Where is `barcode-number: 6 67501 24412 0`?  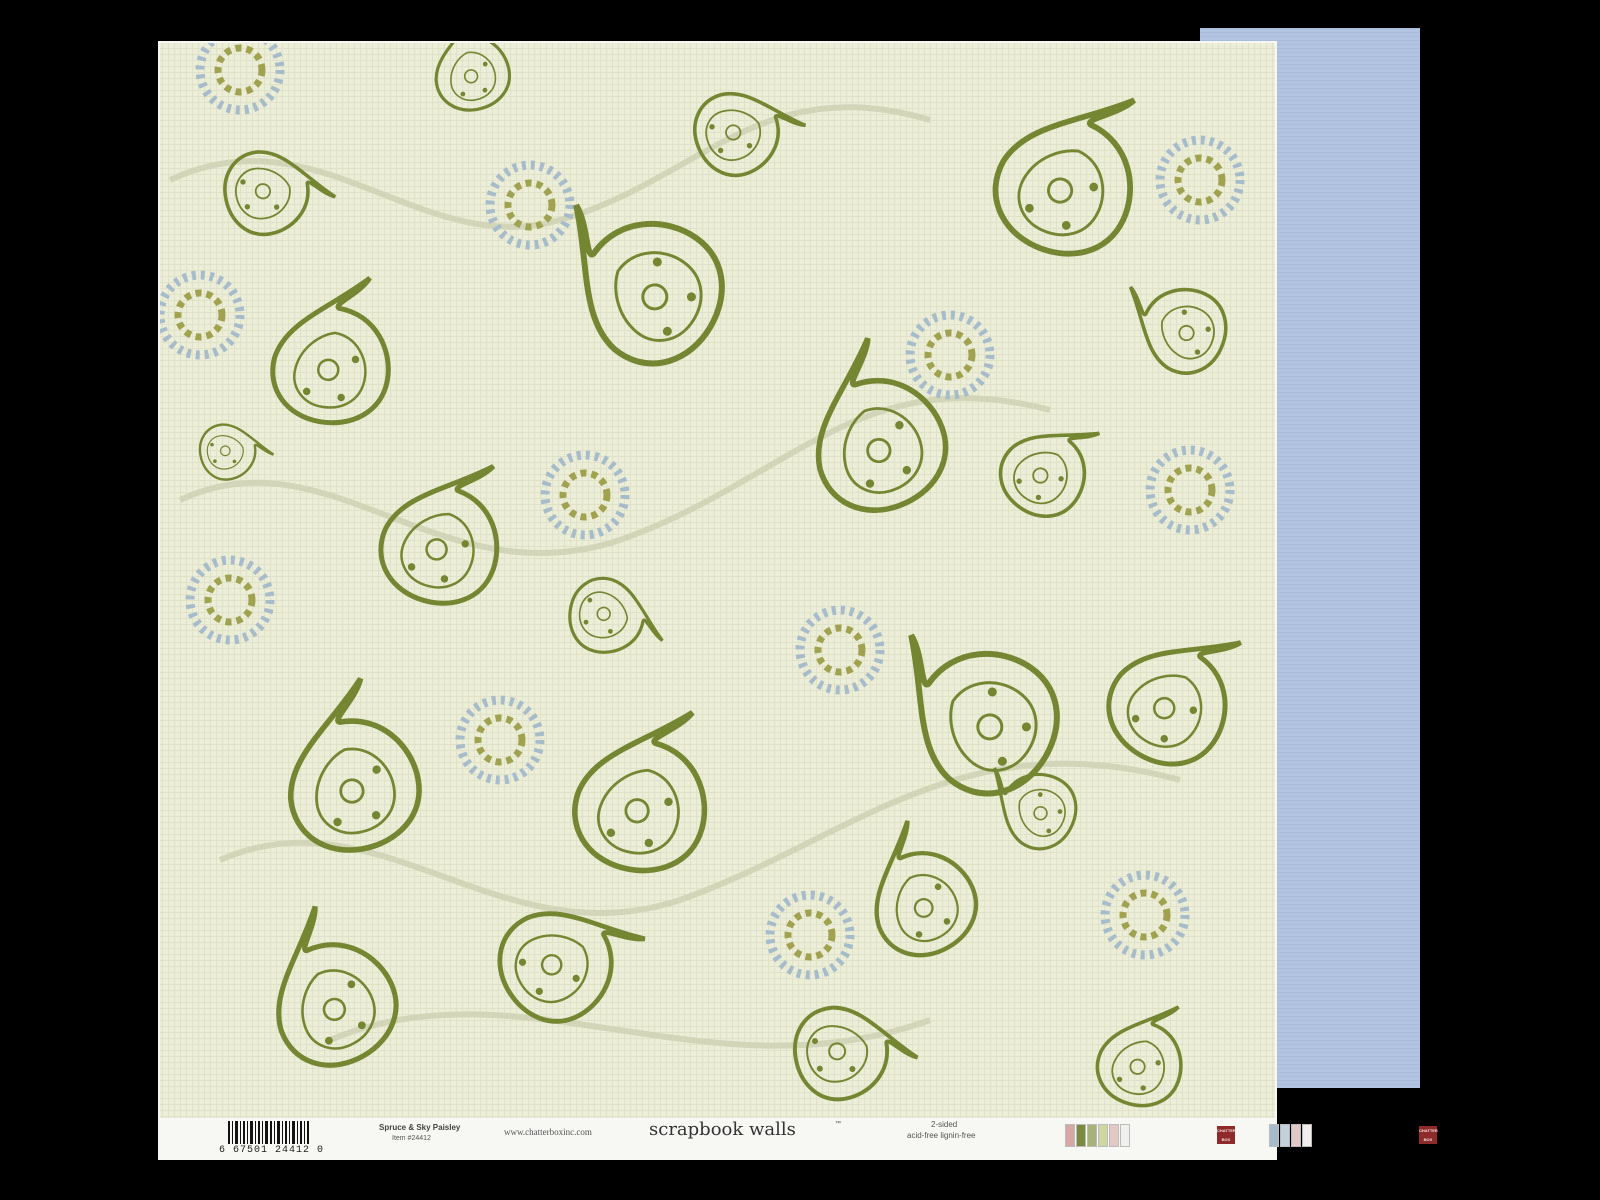 barcode-number: 6 67501 24412 0 is located at coordinates (272, 1150).